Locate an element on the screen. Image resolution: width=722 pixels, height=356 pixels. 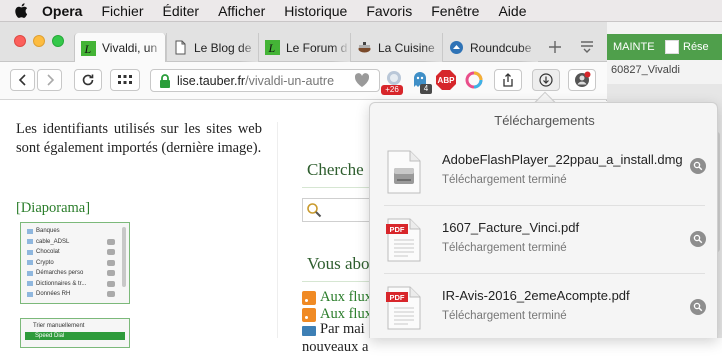
search-icon is located at coordinates (314, 210).